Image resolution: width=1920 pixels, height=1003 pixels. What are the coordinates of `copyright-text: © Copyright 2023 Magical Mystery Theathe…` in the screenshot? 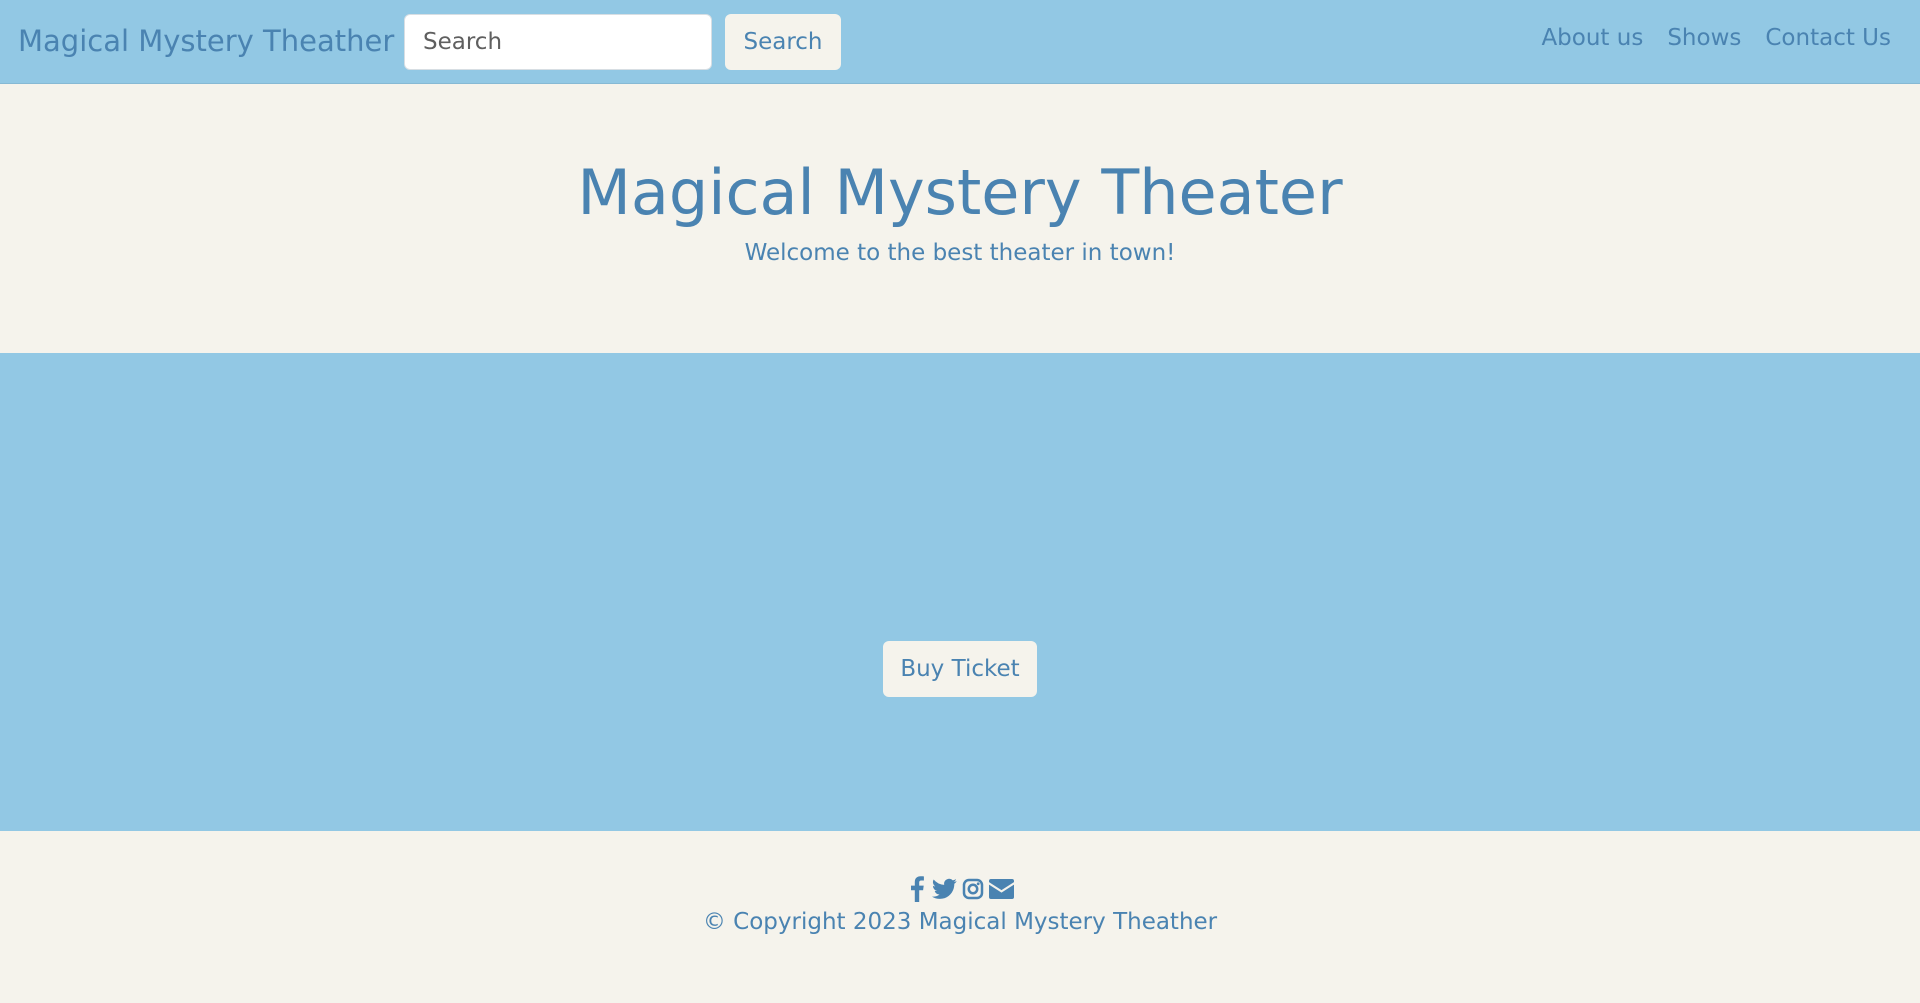 It's located at (960, 922).